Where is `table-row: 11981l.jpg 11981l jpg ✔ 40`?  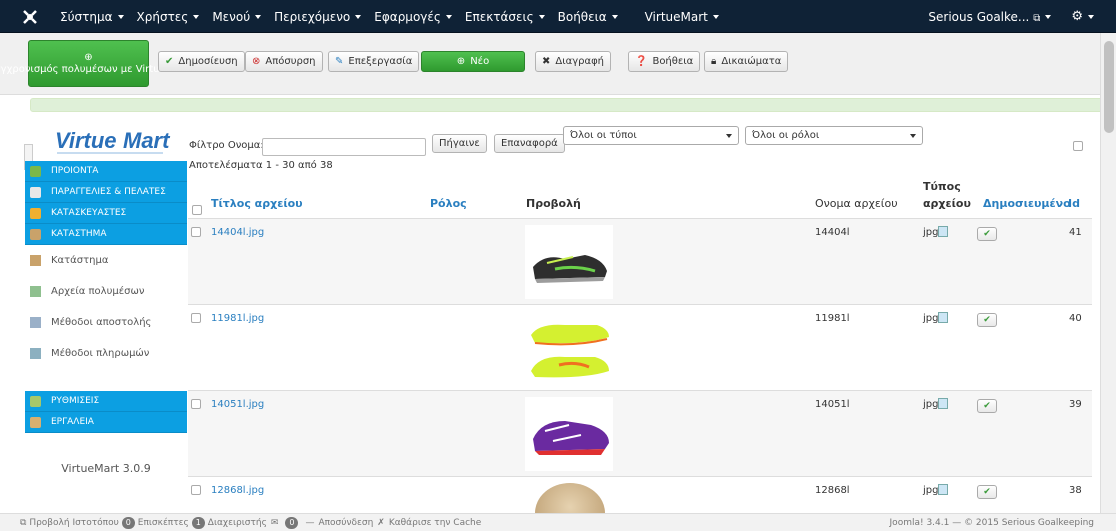
table-row: 11981l.jpg 11981l jpg ✔ 40 is located at coordinates (640, 347).